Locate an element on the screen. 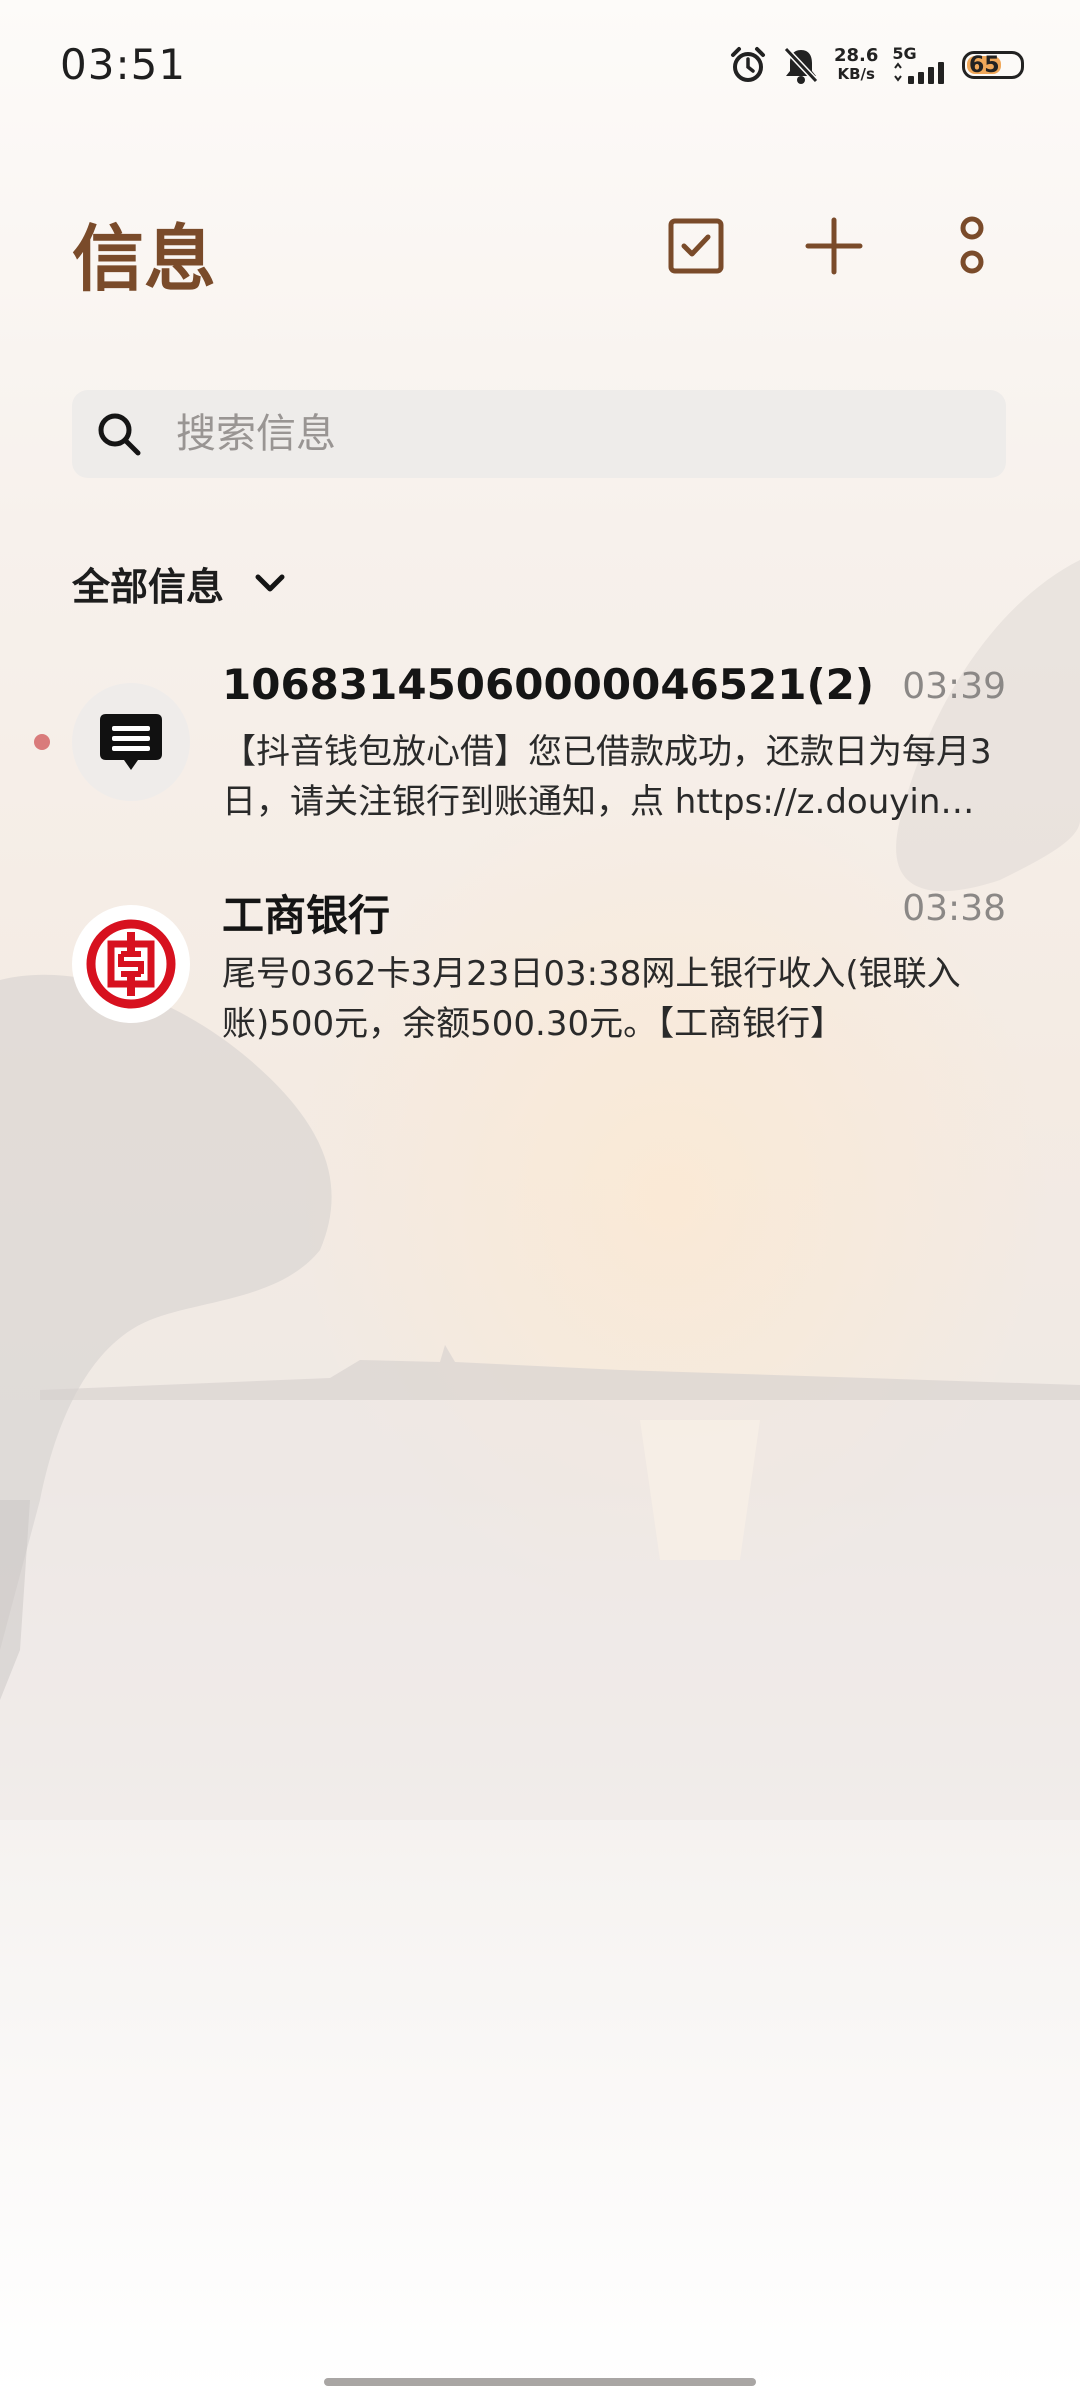 The image size is (1080, 2392). more-vertical-icon is located at coordinates (972, 245).